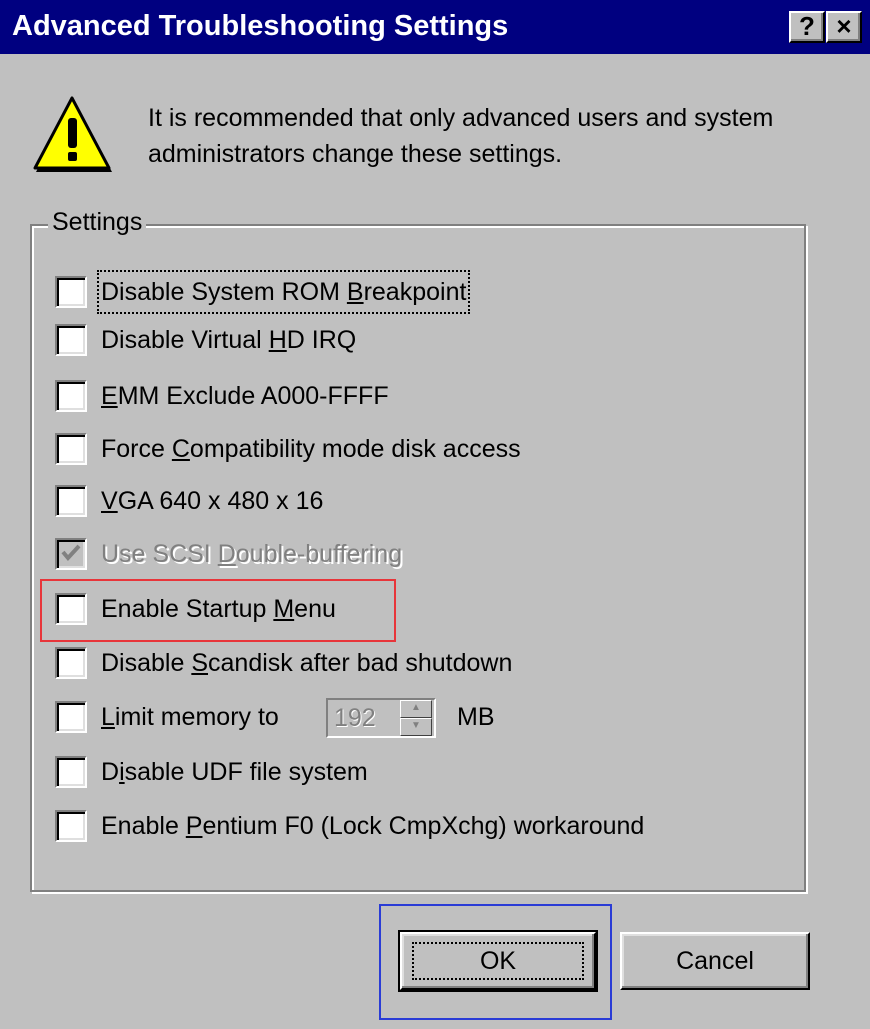 The image size is (870, 1029). What do you see at coordinates (72, 134) in the screenshot?
I see `warning-icon` at bounding box center [72, 134].